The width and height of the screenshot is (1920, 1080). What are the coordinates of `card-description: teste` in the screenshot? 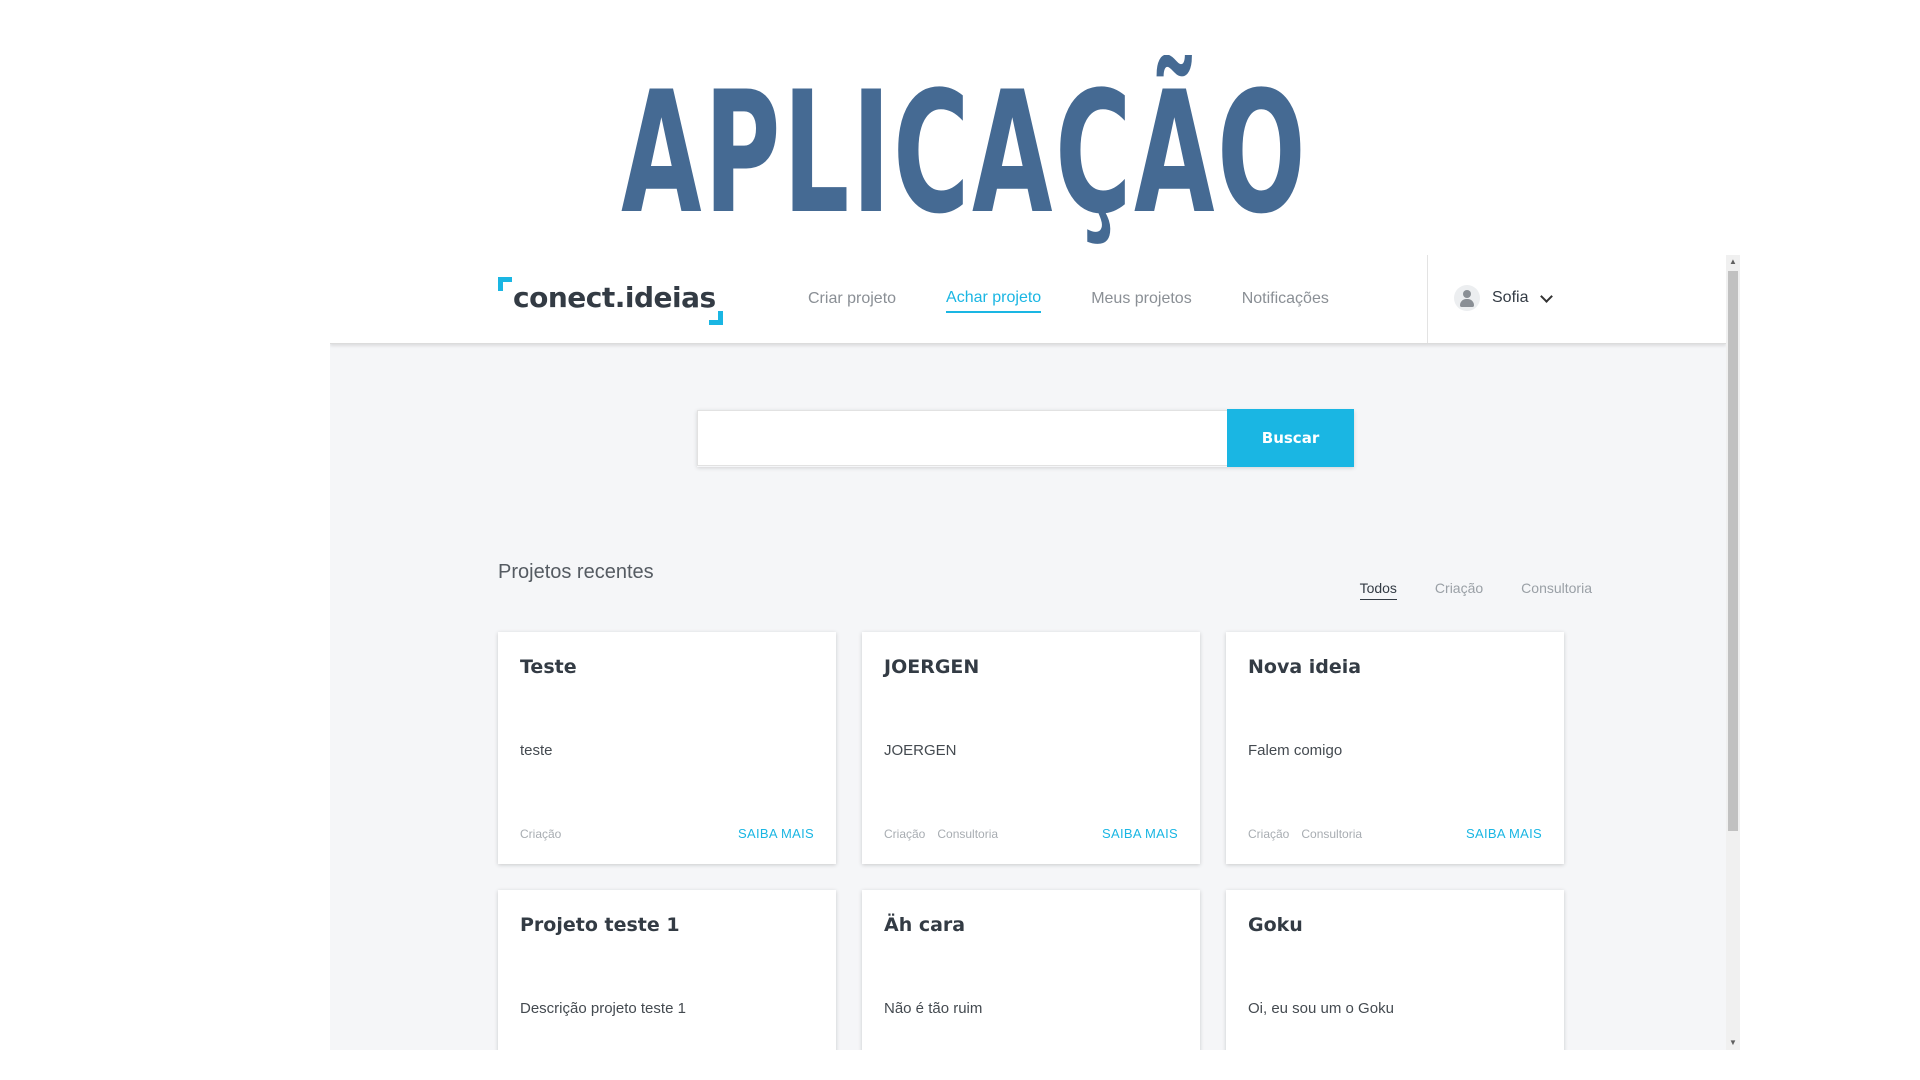 It's located at (536, 750).